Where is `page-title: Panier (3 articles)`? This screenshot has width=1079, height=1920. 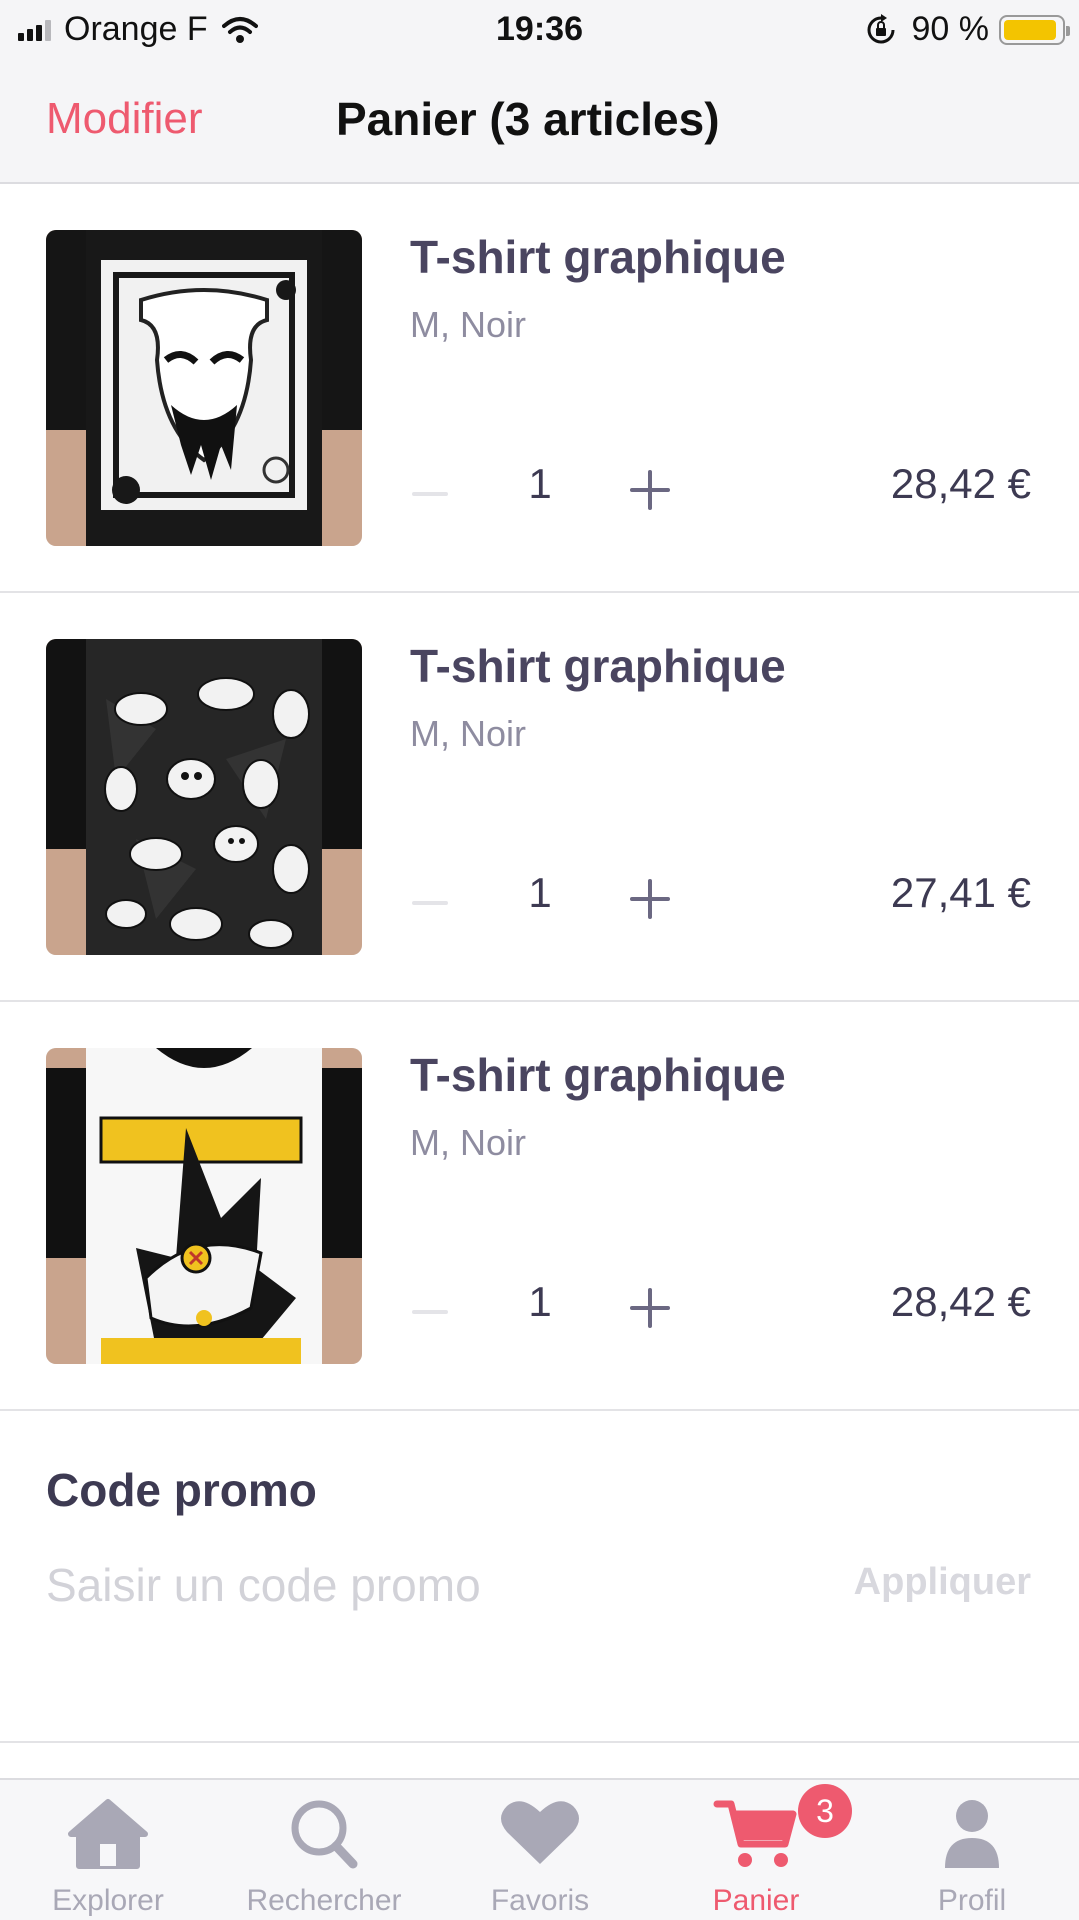 page-title: Panier (3 articles) is located at coordinates (528, 119).